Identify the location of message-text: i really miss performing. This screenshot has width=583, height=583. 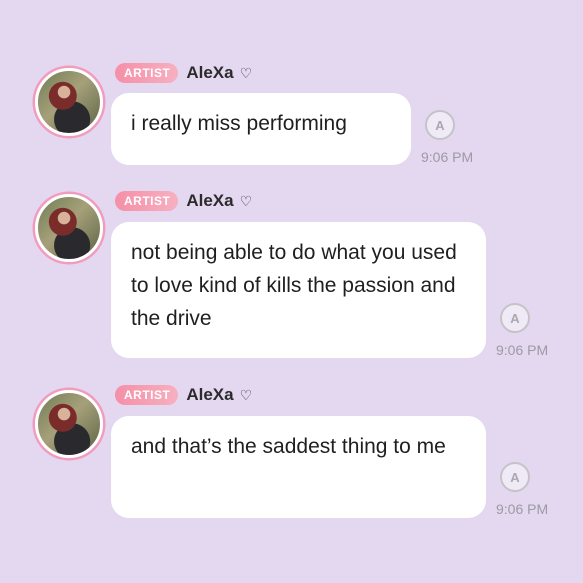
(239, 123).